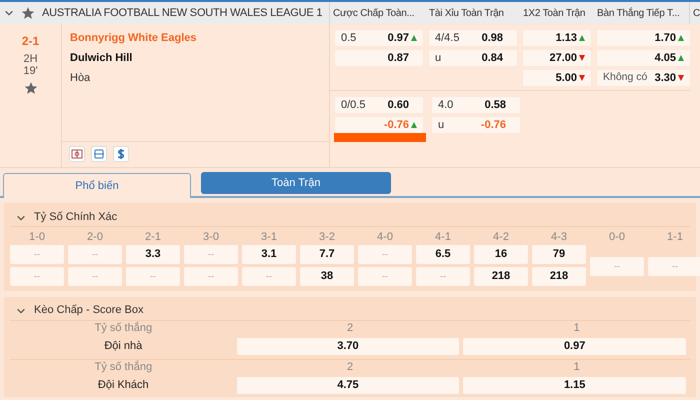 The height and width of the screenshot is (400, 700). What do you see at coordinates (31, 41) in the screenshot?
I see `match-score: 2-1` at bounding box center [31, 41].